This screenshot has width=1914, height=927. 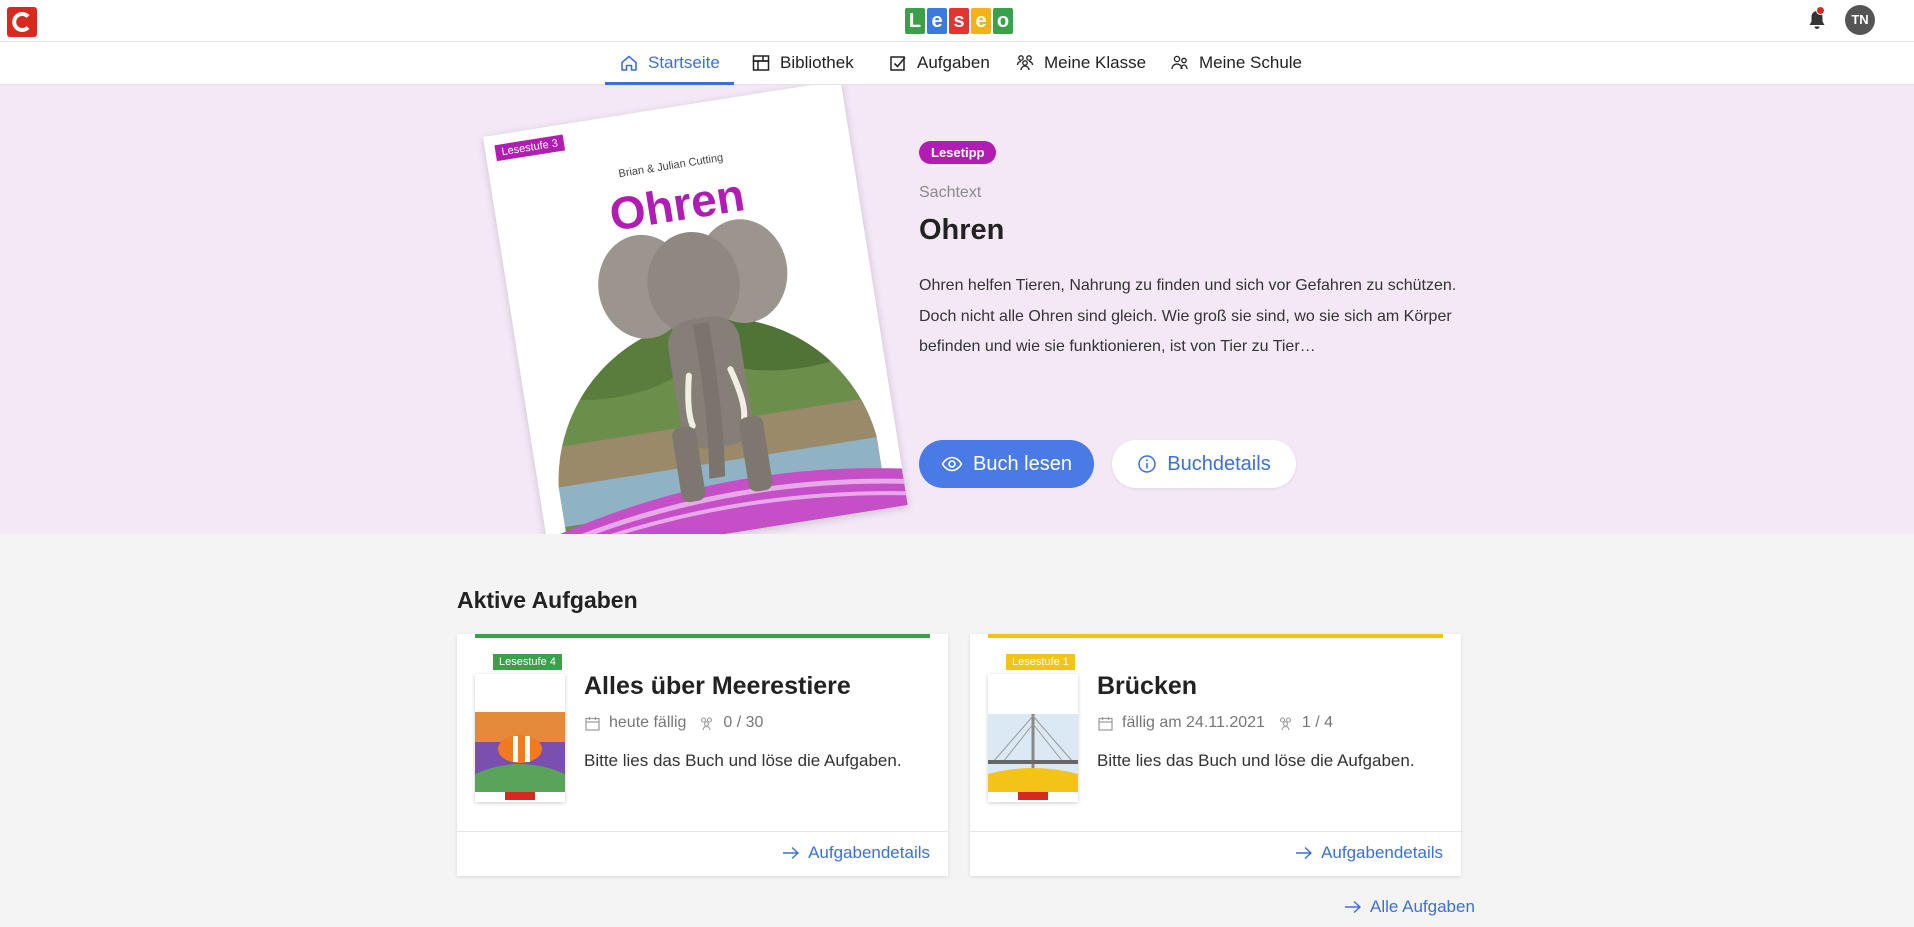 I want to click on book-details-label: Buchdetails, so click(x=1219, y=463).